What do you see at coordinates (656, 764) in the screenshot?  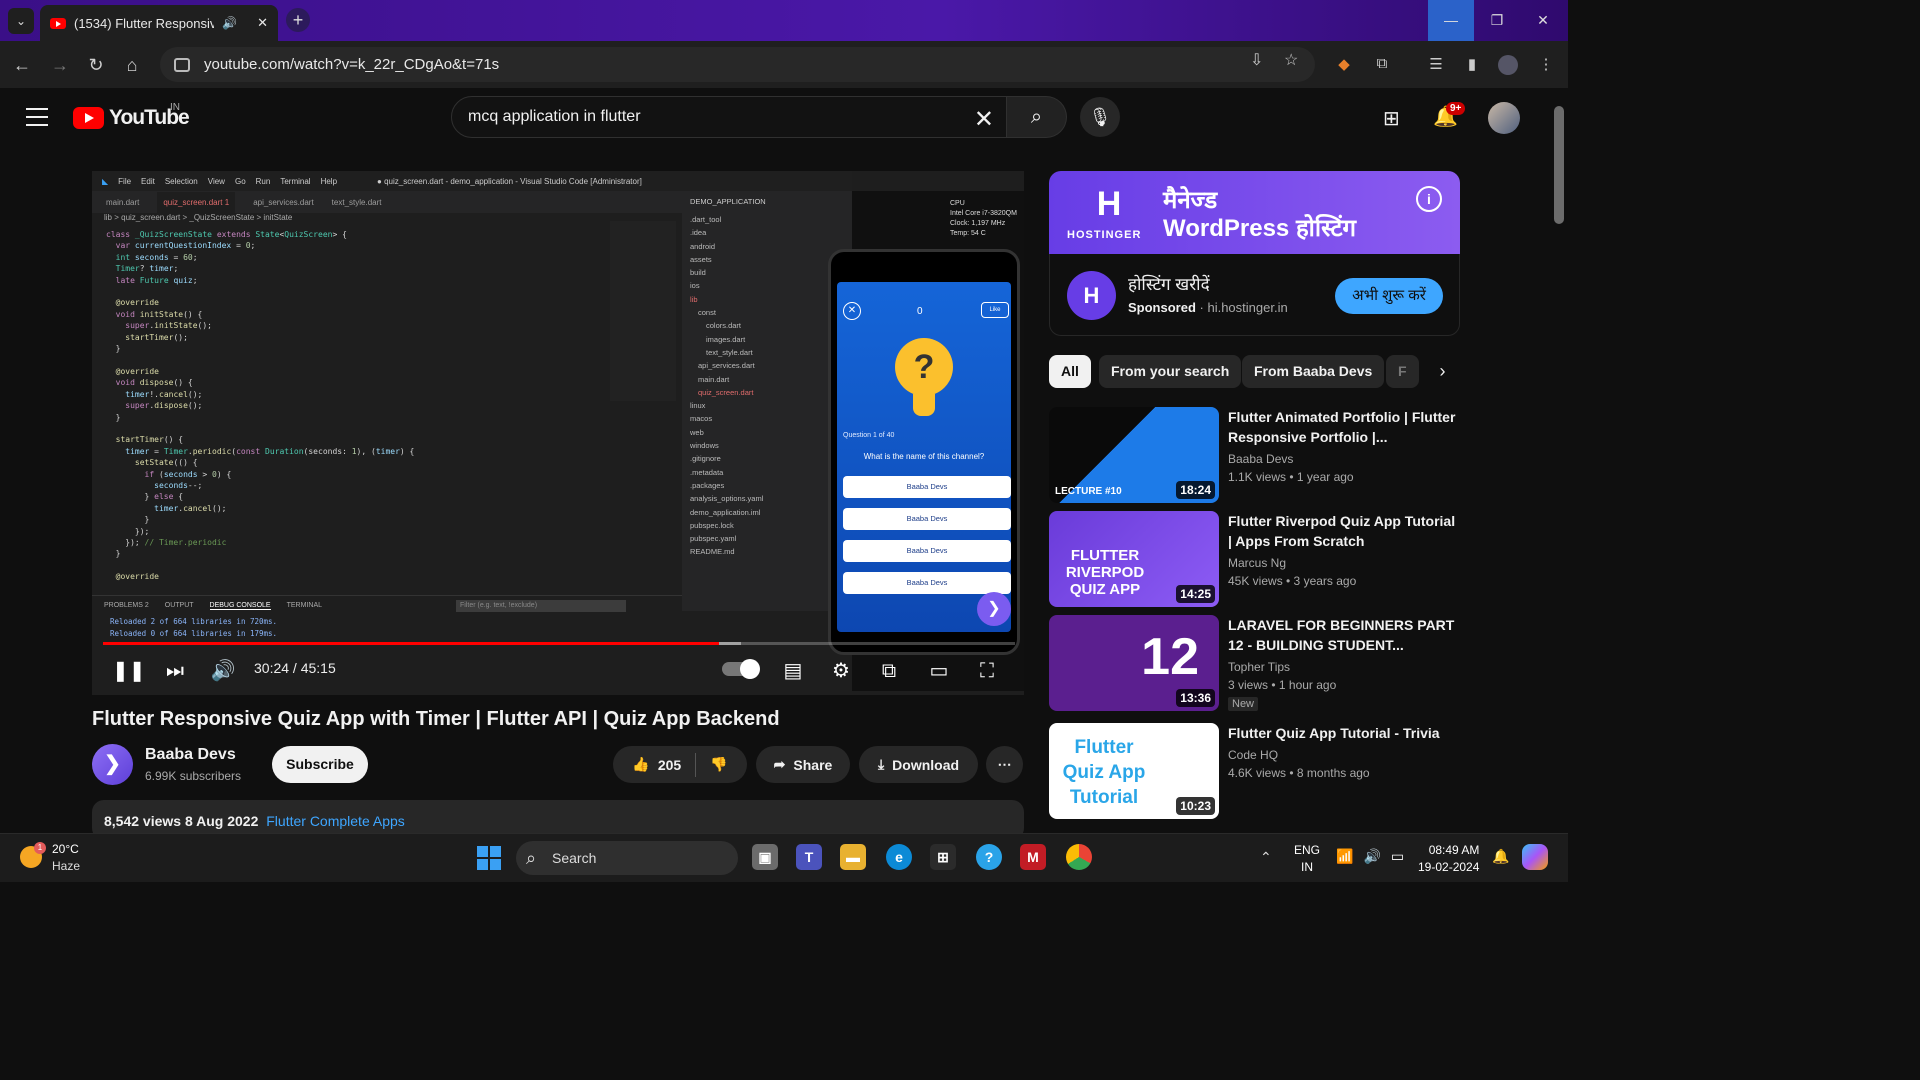 I see `like-button: 👍 205` at bounding box center [656, 764].